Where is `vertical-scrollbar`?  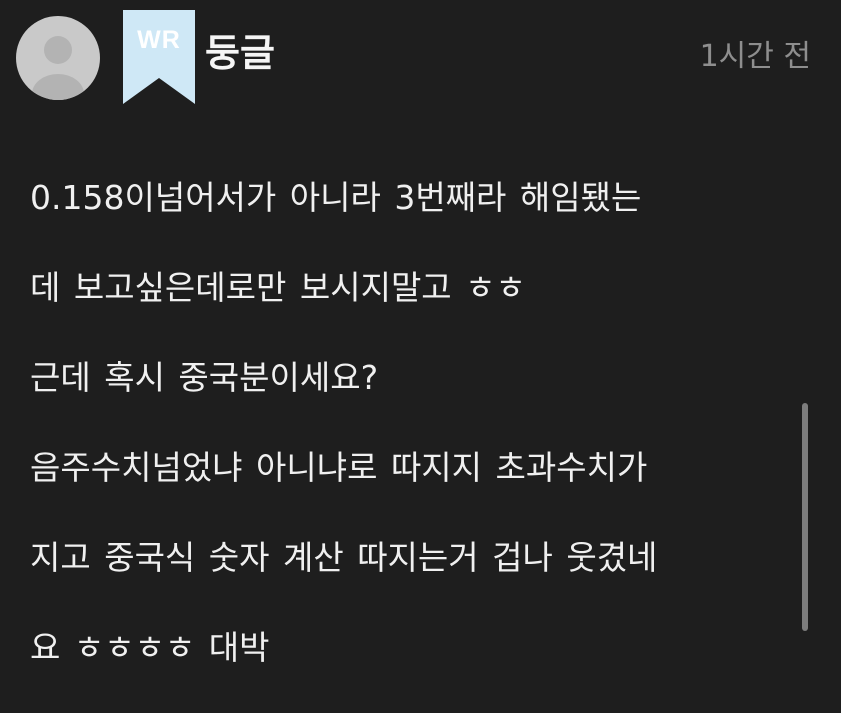
vertical-scrollbar is located at coordinates (805, 517).